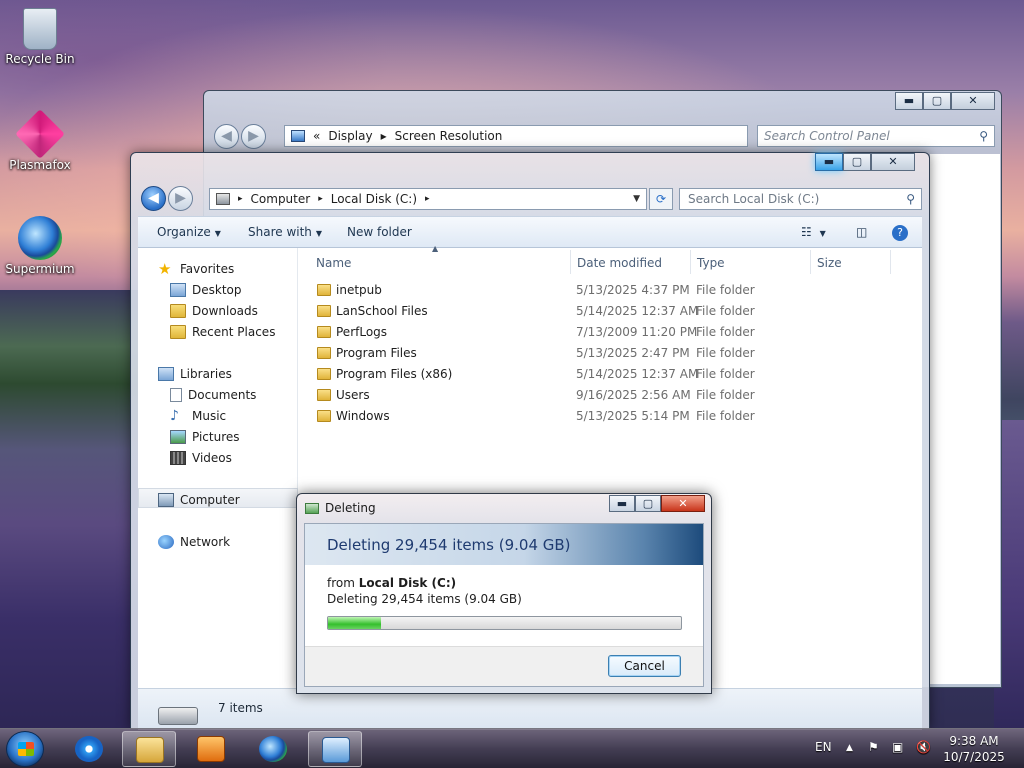 The image size is (1024, 768). Describe the element at coordinates (194, 542) in the screenshot. I see `sidebar-item-network: Network` at that location.